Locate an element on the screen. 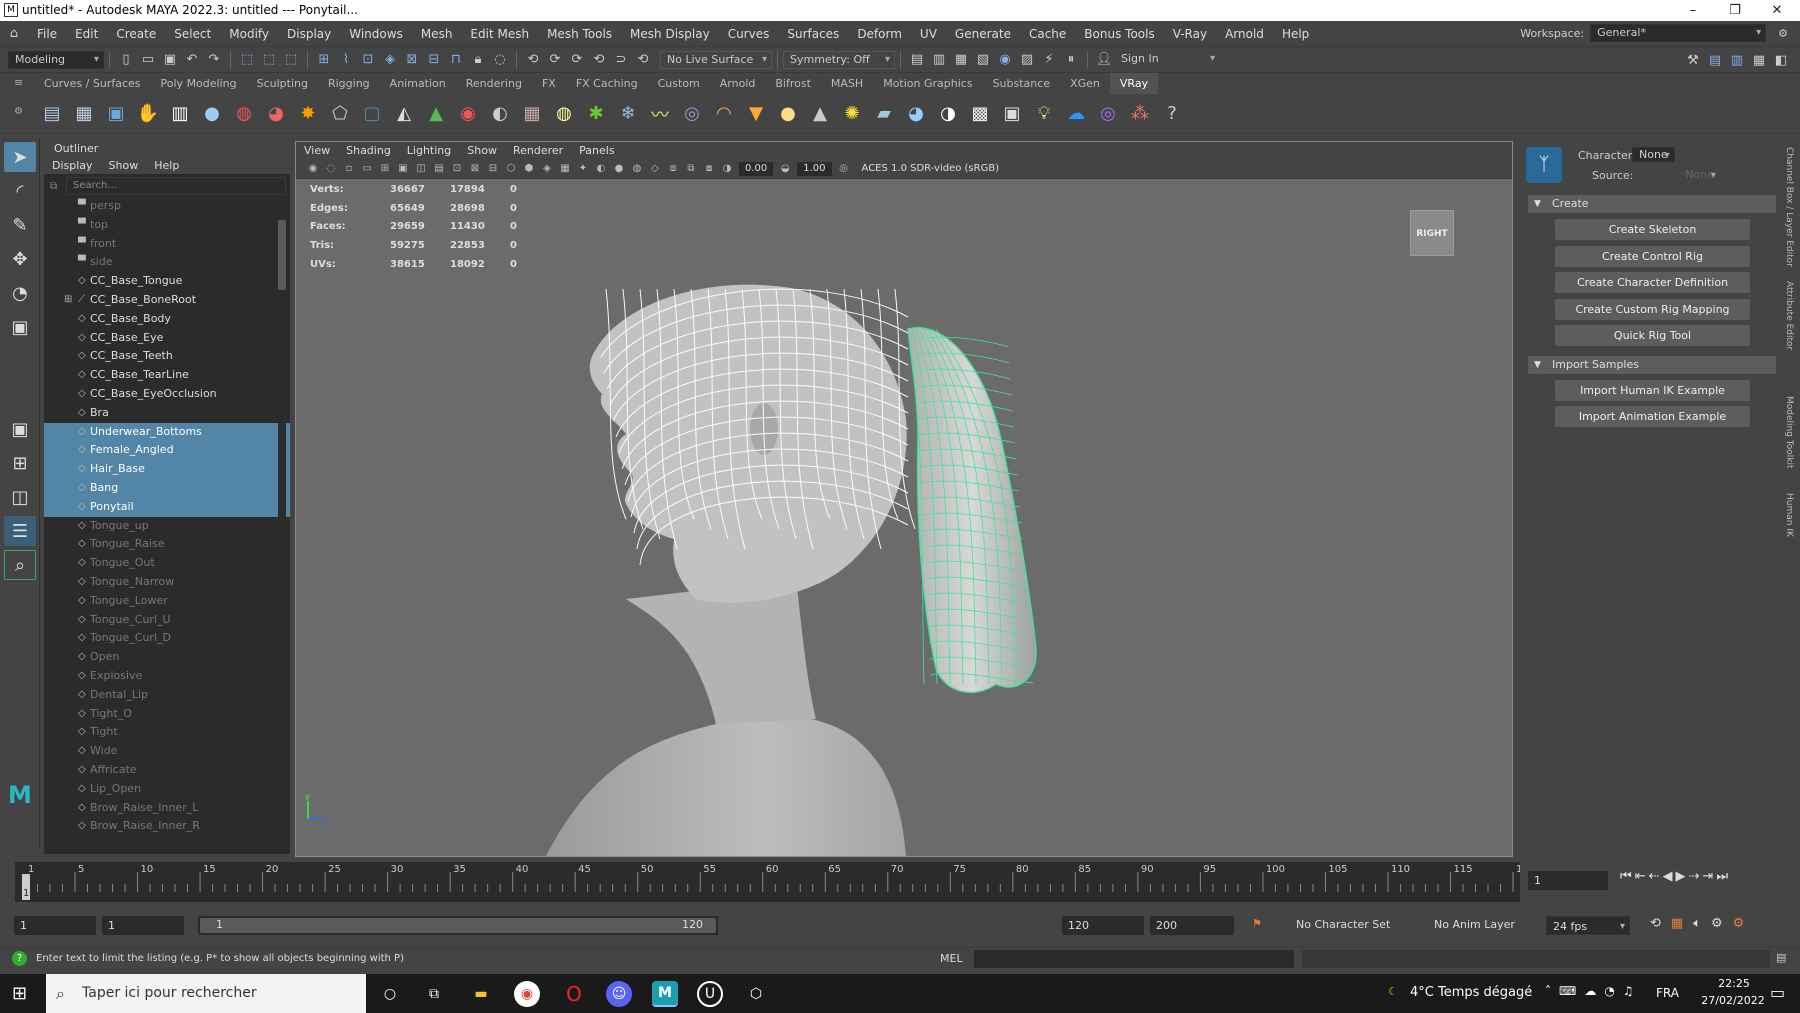 This screenshot has width=1800, height=1013. shelf-tab-sculpting: Sculpting is located at coordinates (282, 83).